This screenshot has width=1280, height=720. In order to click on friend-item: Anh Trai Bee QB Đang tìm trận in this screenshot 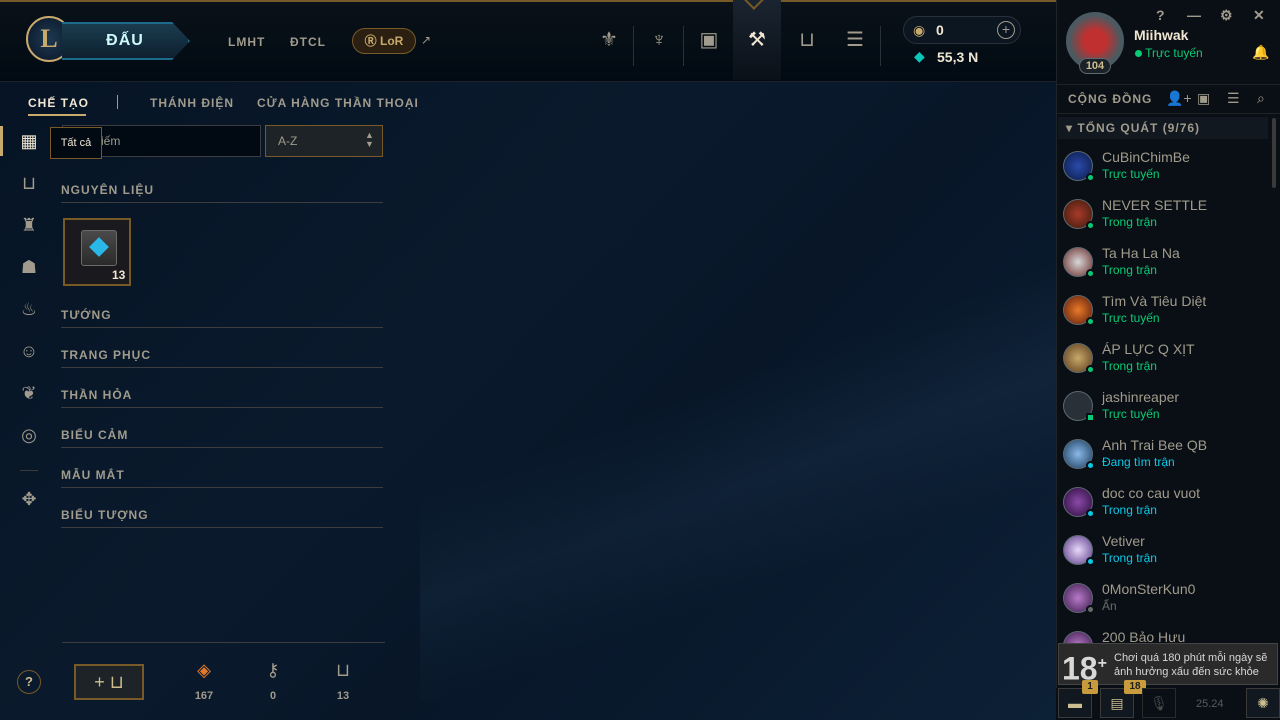, I will do `click(1165, 456)`.